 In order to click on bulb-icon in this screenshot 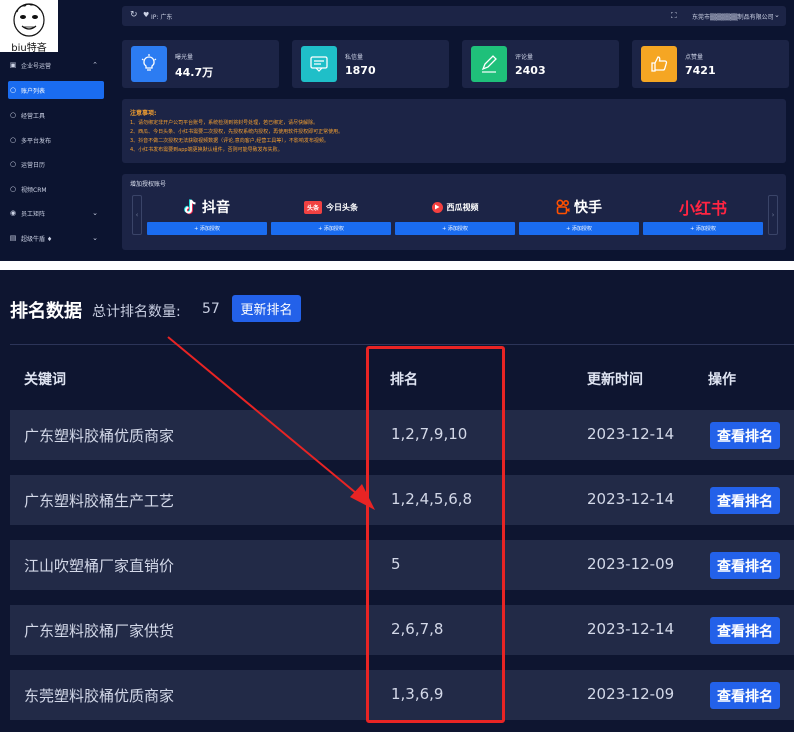, I will do `click(149, 64)`.